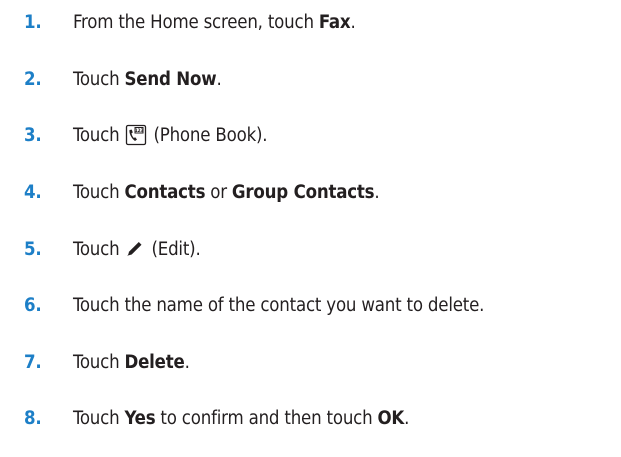  Describe the element at coordinates (176, 249) in the screenshot. I see `step-text-part: (Edit).` at that location.